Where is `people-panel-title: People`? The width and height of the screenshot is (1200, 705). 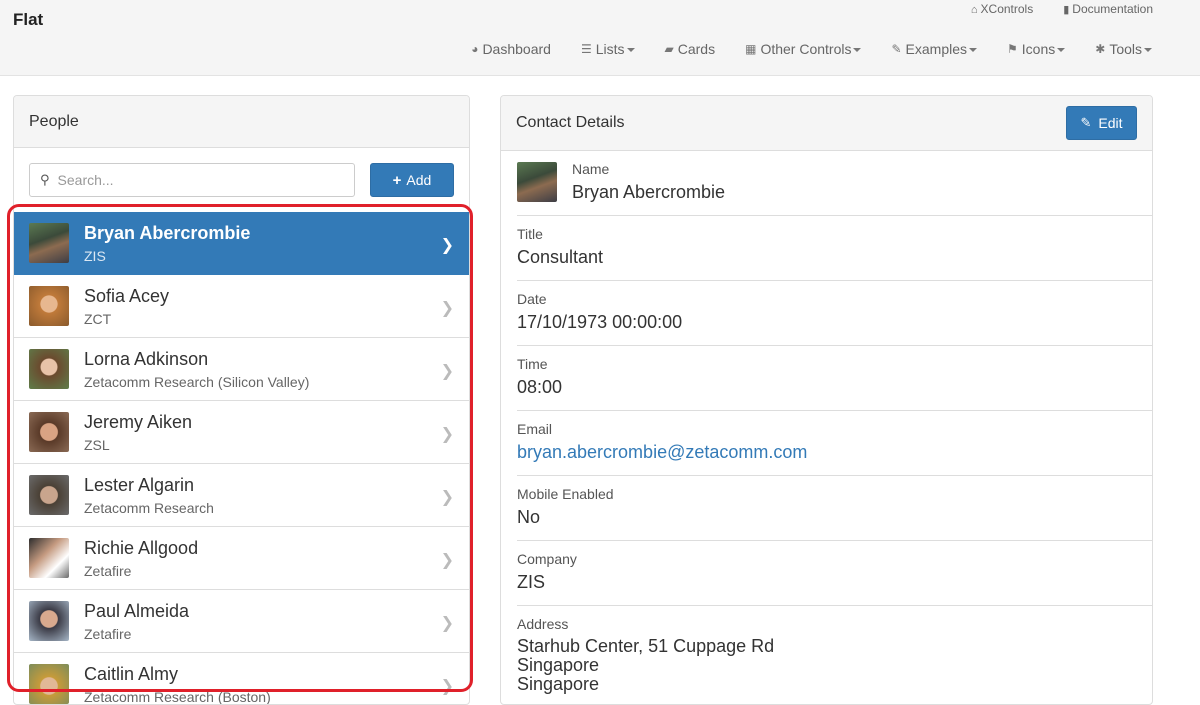 people-panel-title: People is located at coordinates (241, 122).